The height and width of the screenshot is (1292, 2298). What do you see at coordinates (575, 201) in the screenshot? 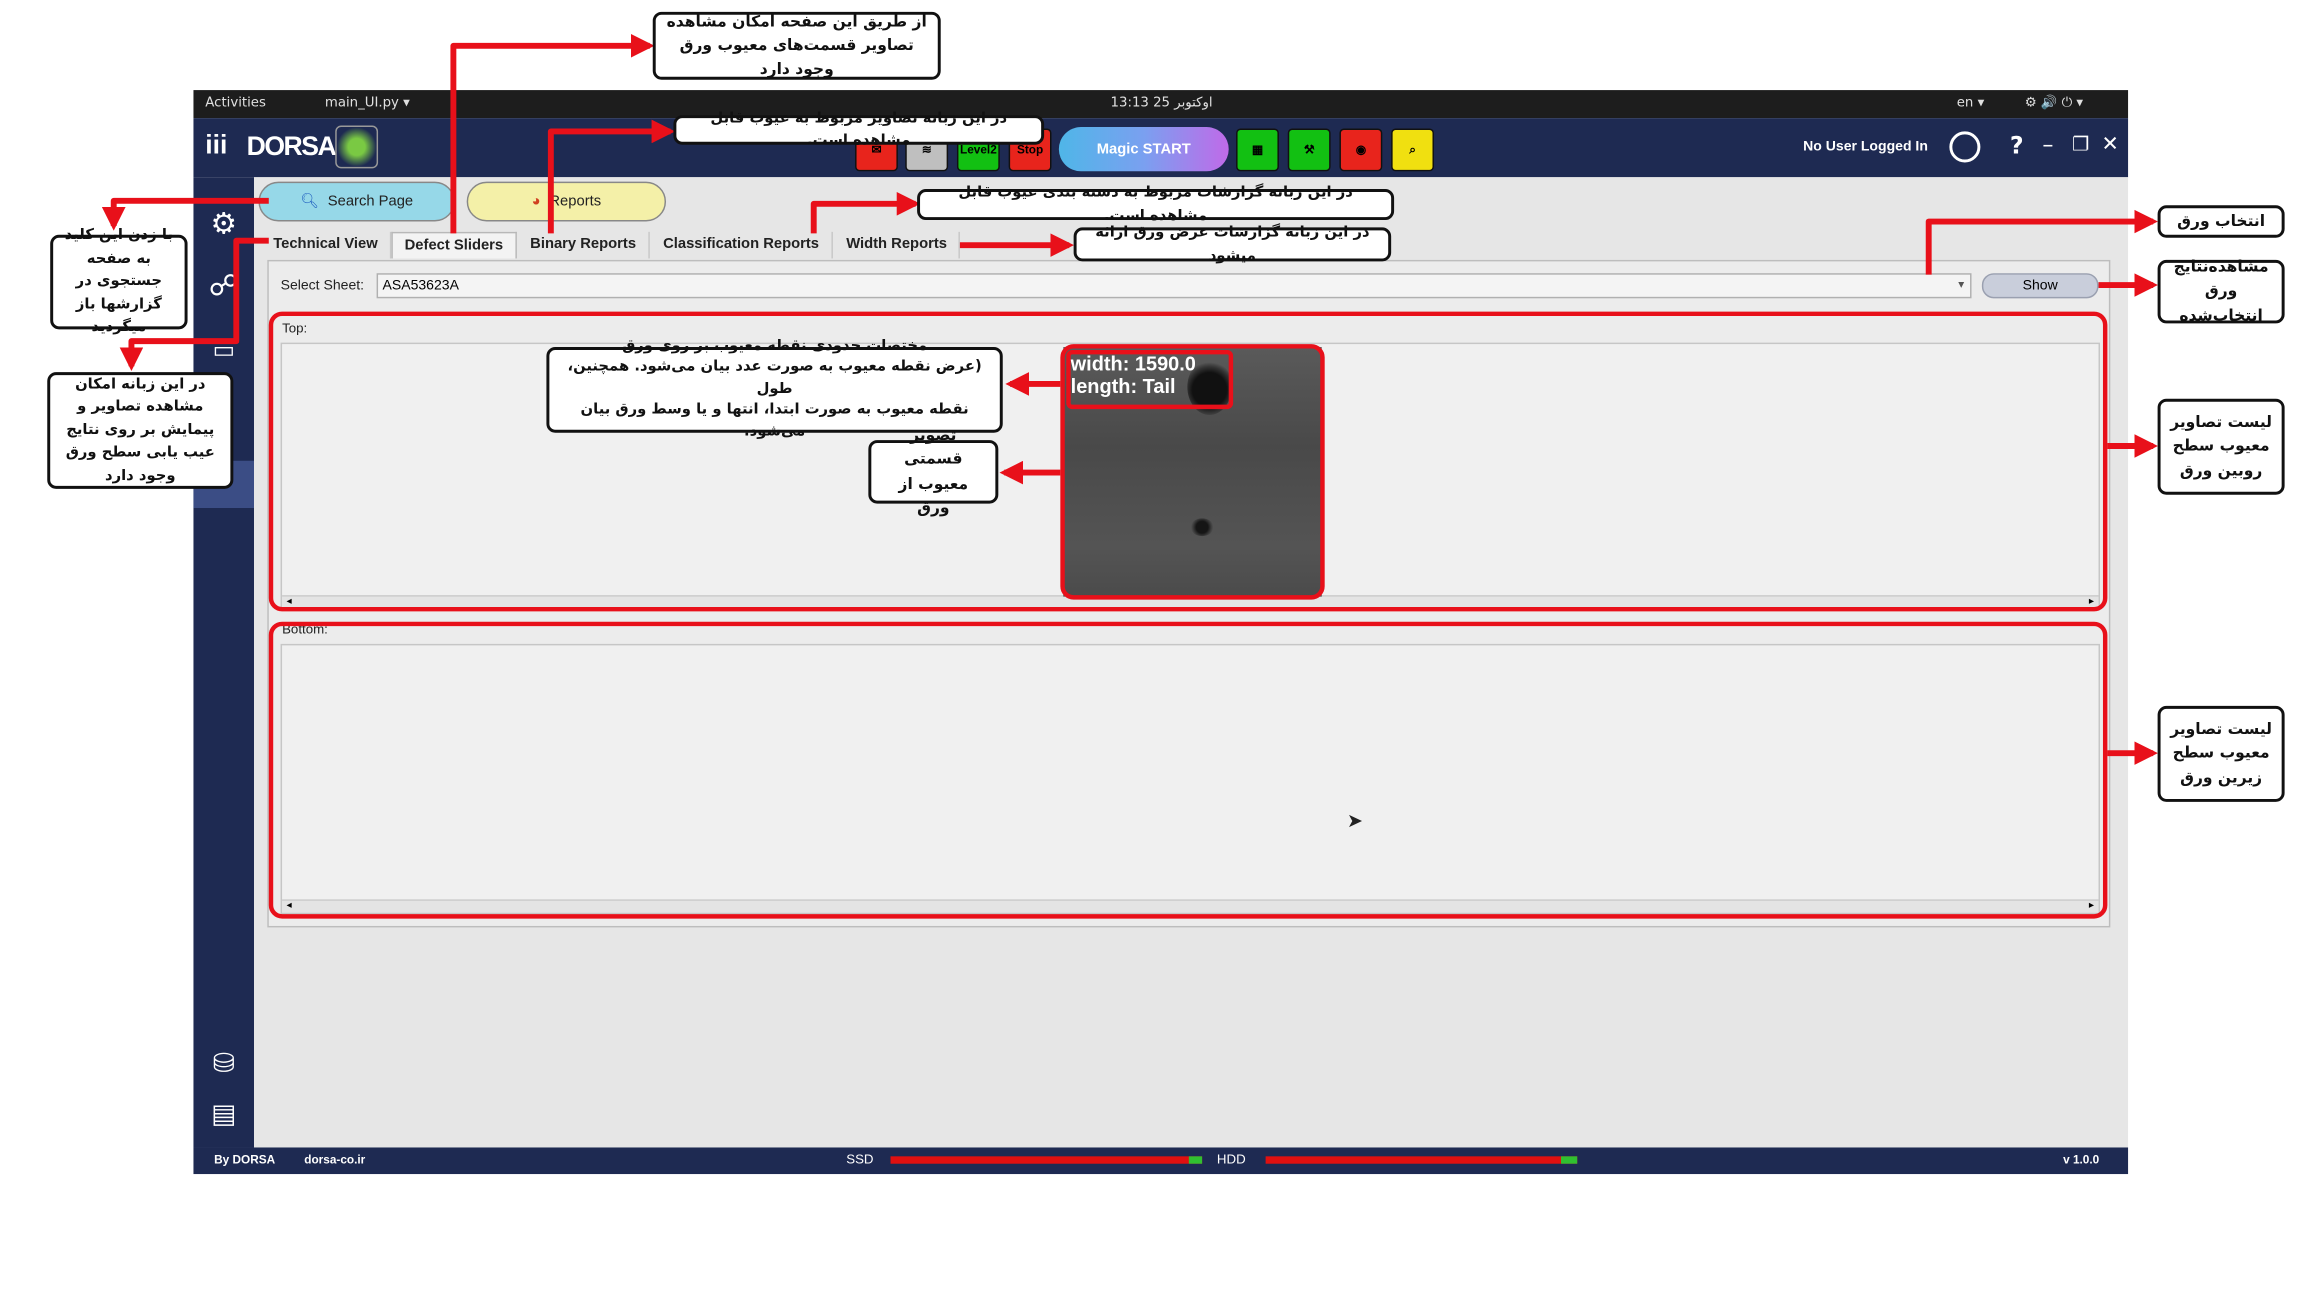
I see `reports-label: Reports` at bounding box center [575, 201].